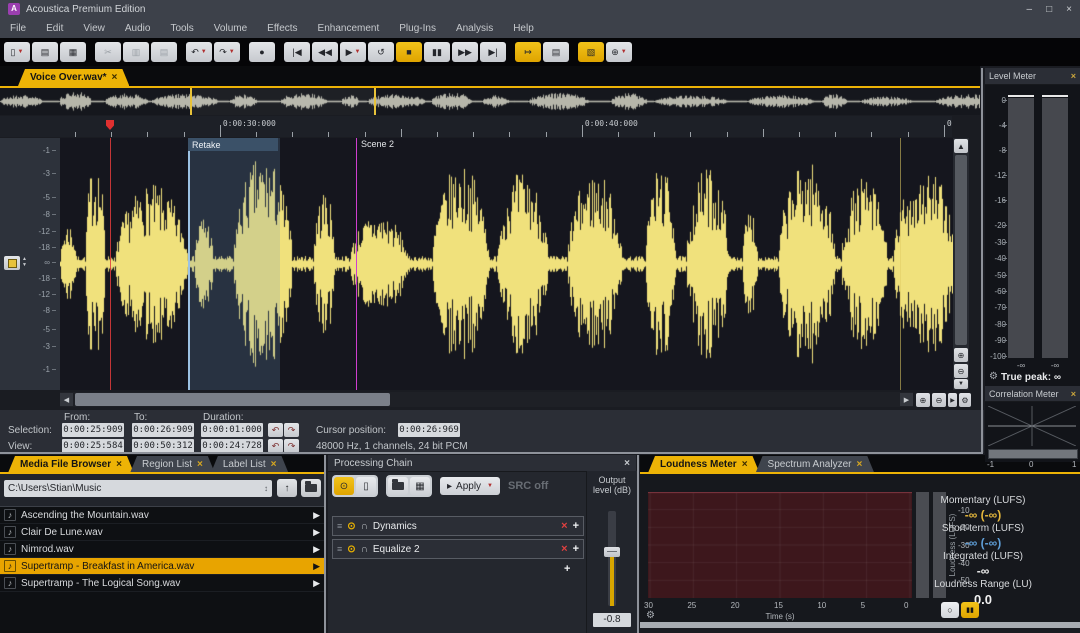 The image size is (1080, 633). What do you see at coordinates (458, 549) in the screenshot?
I see `chain-item-equalize-2: ≡ ⊙ ∩ Equalize 2 × +` at bounding box center [458, 549].